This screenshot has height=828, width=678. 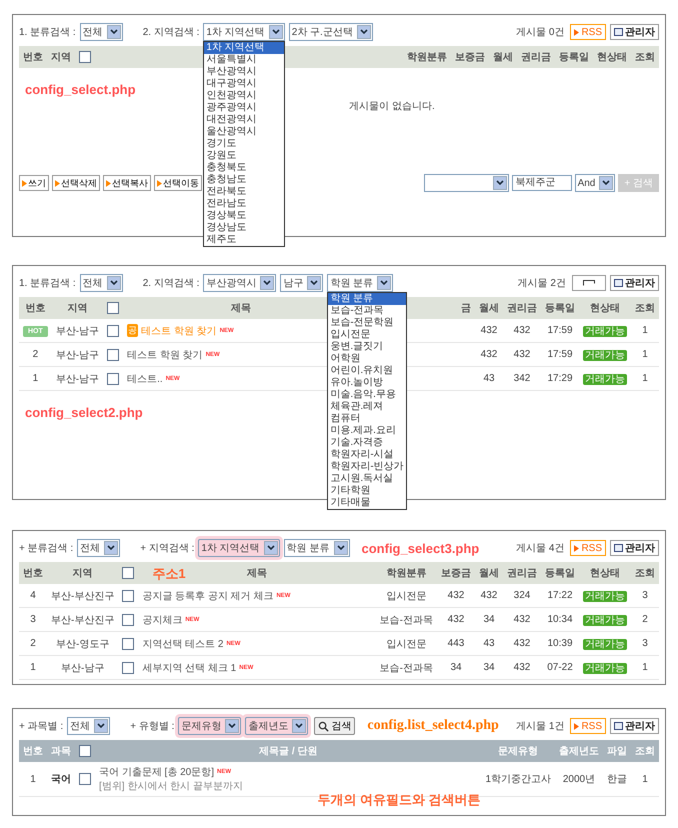 What do you see at coordinates (208, 595) in the screenshot?
I see `post-title-link: 공지글 등록후 공지 제거 체크` at bounding box center [208, 595].